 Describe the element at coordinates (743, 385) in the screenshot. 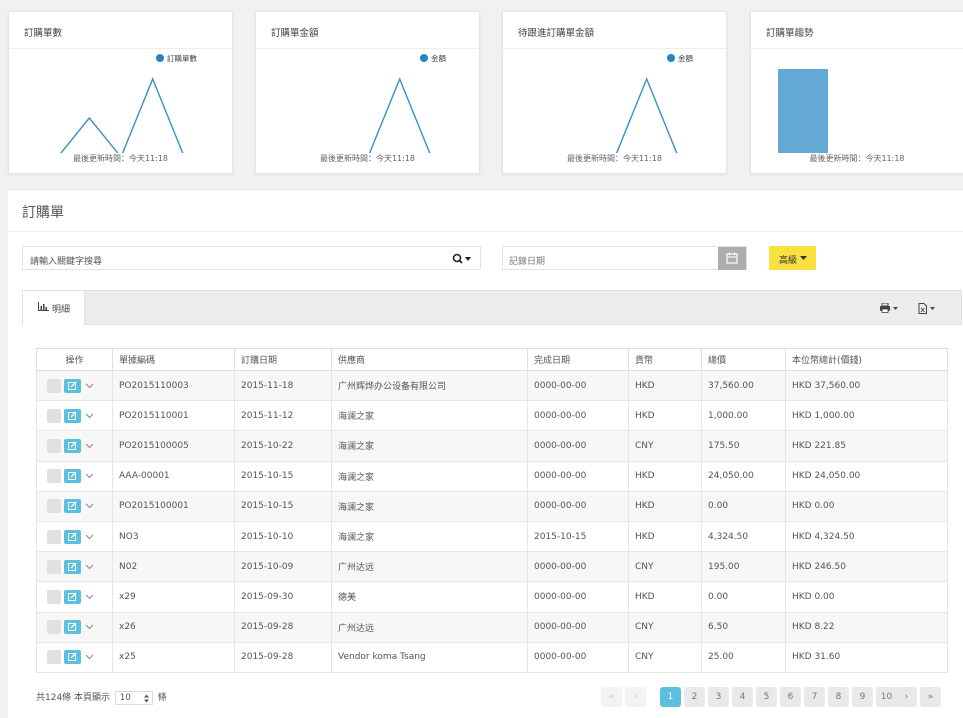

I see `table-cell: 37,560.00` at that location.